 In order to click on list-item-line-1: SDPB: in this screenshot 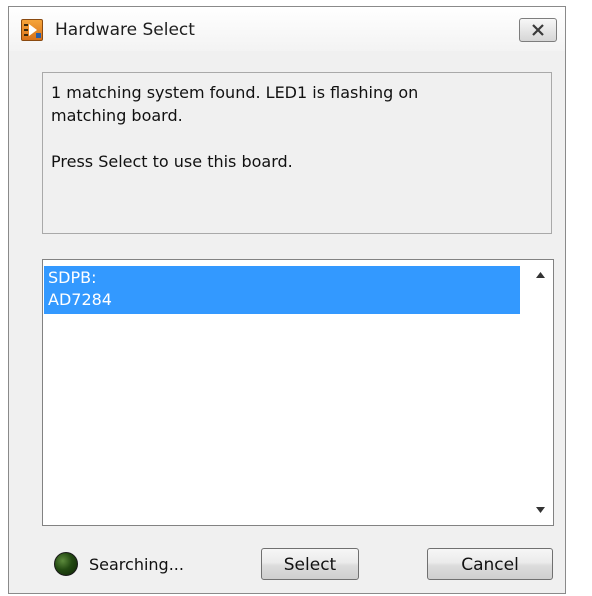, I will do `click(72, 277)`.